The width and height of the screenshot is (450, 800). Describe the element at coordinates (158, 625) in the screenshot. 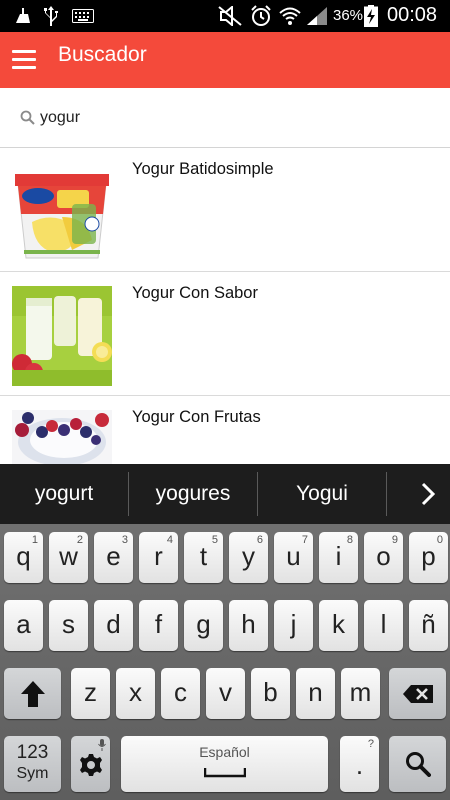

I see `key-f: f` at that location.